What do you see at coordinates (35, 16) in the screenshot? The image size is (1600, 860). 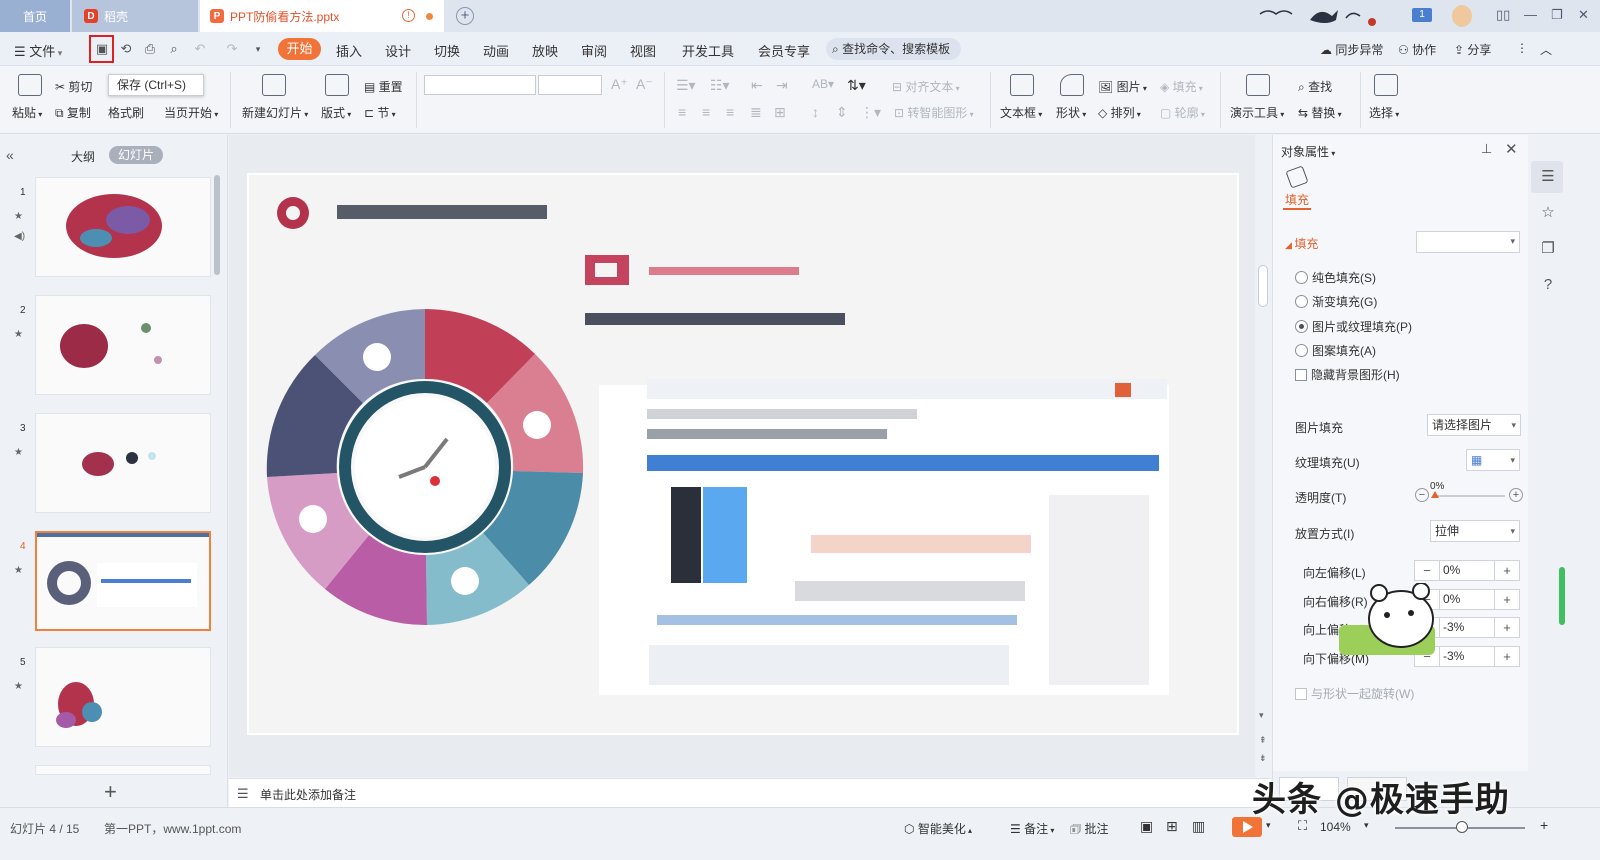 I see `tab-home: 首页` at bounding box center [35, 16].